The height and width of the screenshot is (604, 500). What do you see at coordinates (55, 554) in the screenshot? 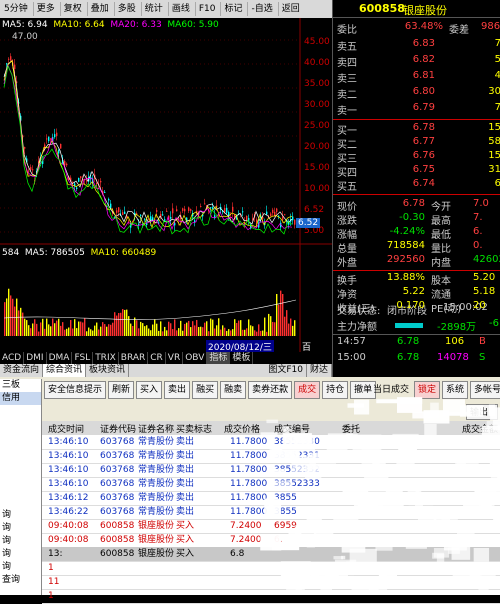
I see `table-cell: 13:` at bounding box center [55, 554].